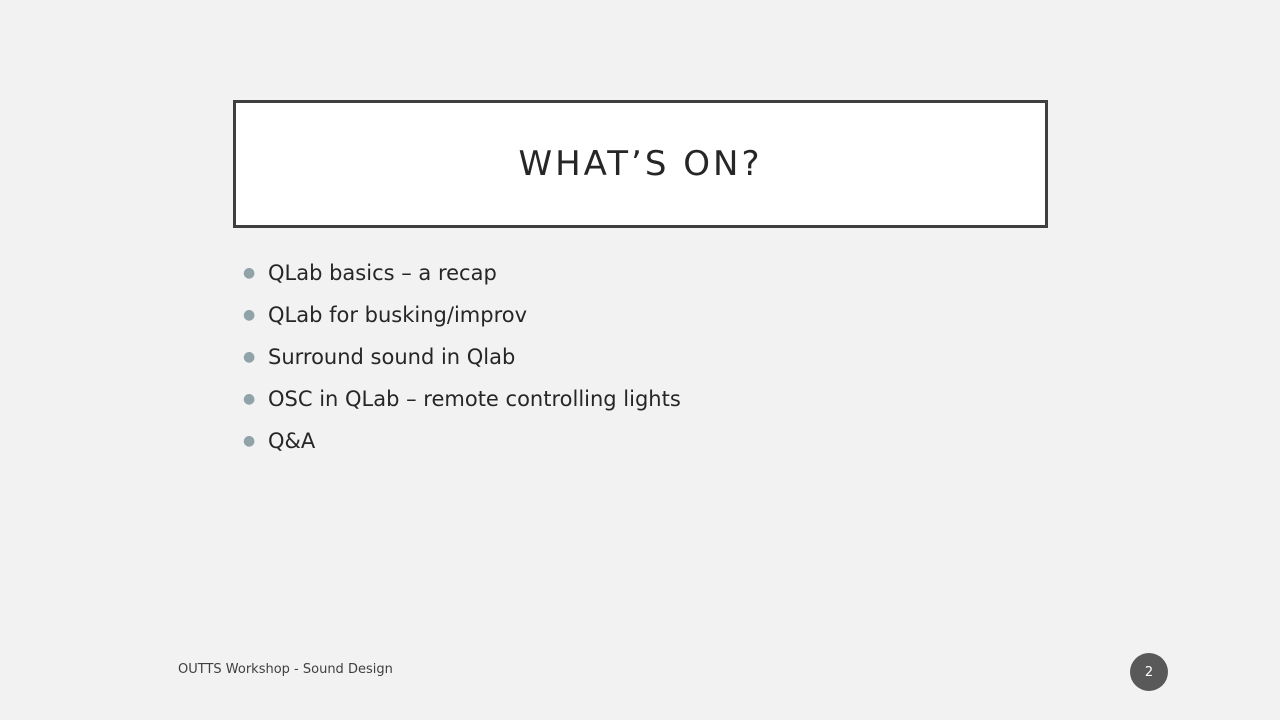  I want to click on list-item: ● Q&A, so click(460, 441).